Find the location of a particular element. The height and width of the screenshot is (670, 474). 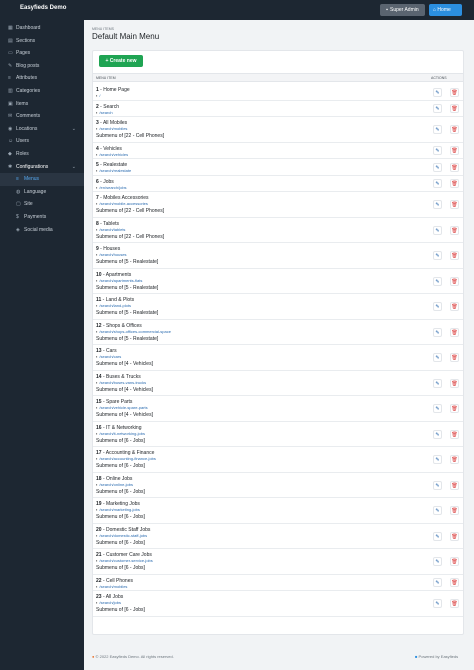

row-link: ▪/search/jobs is located at coordinates (108, 602).